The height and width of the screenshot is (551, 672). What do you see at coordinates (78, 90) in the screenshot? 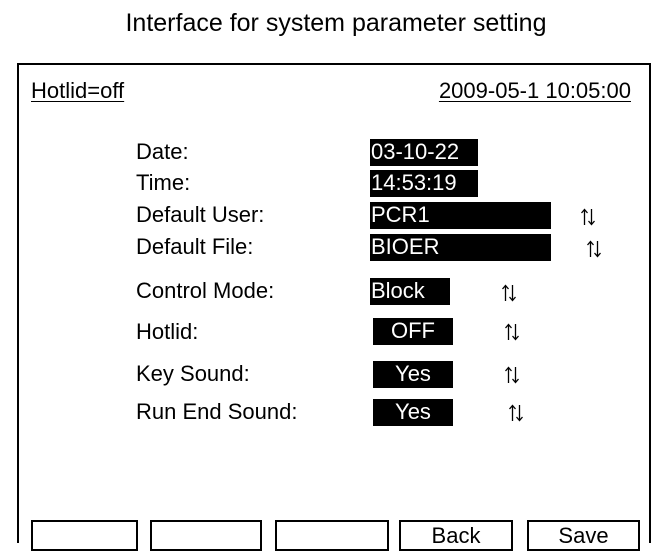
I see `hotlid-status: Hotlid=off` at bounding box center [78, 90].